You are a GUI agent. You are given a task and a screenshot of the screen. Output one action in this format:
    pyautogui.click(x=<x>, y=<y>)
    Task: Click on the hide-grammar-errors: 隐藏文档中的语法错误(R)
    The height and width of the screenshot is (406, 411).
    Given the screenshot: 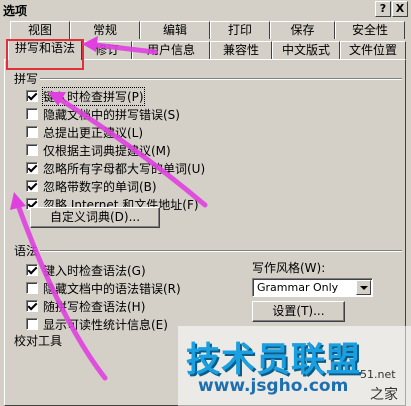 What is the action you would take?
    pyautogui.click(x=103, y=288)
    